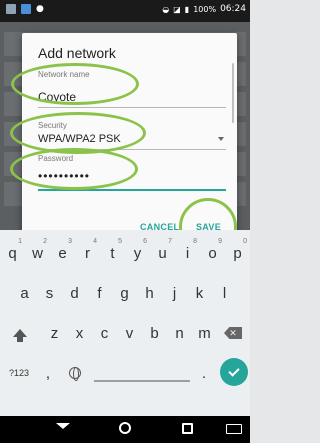 The image size is (320, 443). What do you see at coordinates (20, 241) in the screenshot?
I see `key-hint: 1` at bounding box center [20, 241].